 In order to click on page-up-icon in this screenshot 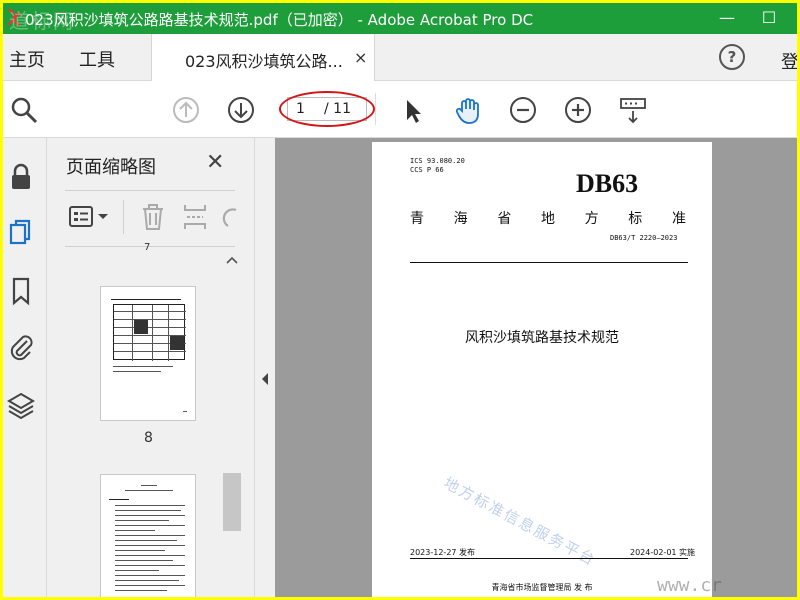, I will do `click(186, 110)`.